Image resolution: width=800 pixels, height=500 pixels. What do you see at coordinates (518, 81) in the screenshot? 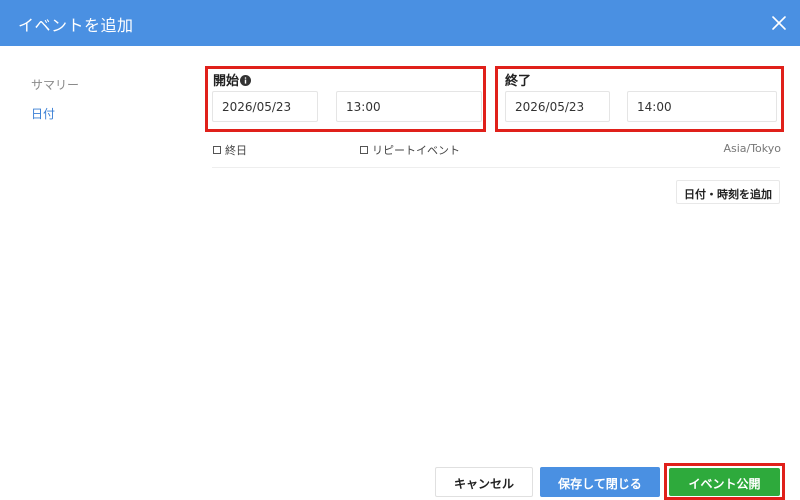
I see `end-label: 終了` at bounding box center [518, 81].